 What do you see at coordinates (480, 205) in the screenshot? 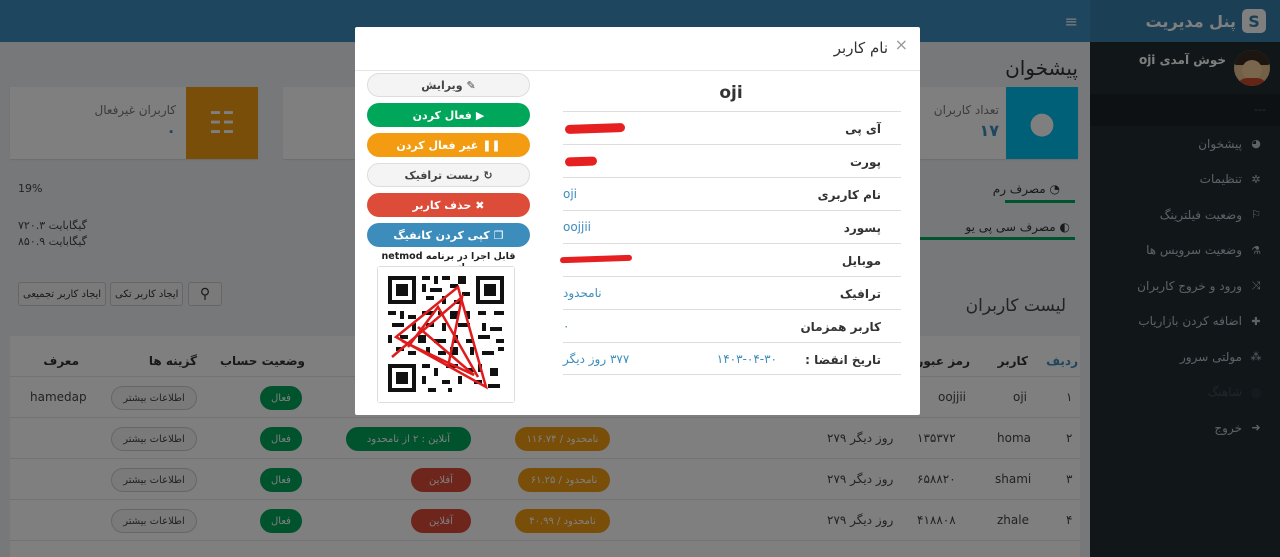
I see `user-remove-icon: ✖` at bounding box center [480, 205].